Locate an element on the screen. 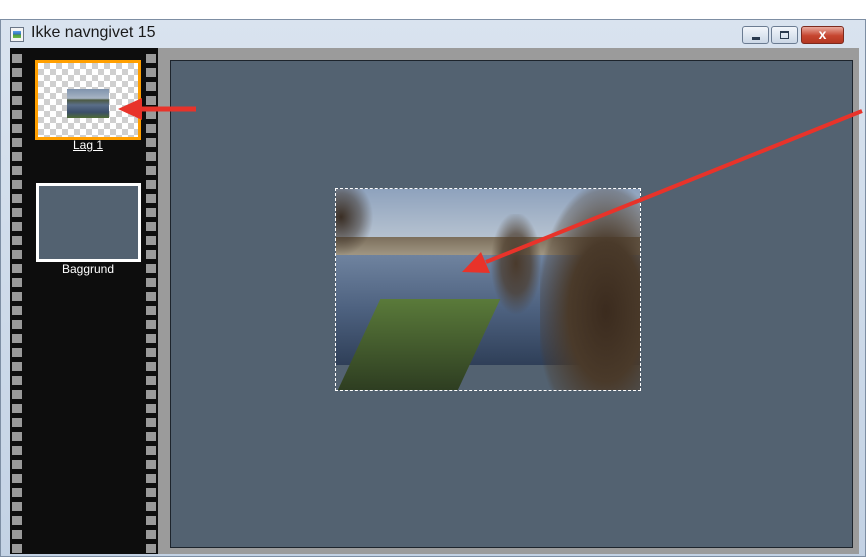 The image size is (866, 557). layer-label: Baggrund is located at coordinates (88, 269).